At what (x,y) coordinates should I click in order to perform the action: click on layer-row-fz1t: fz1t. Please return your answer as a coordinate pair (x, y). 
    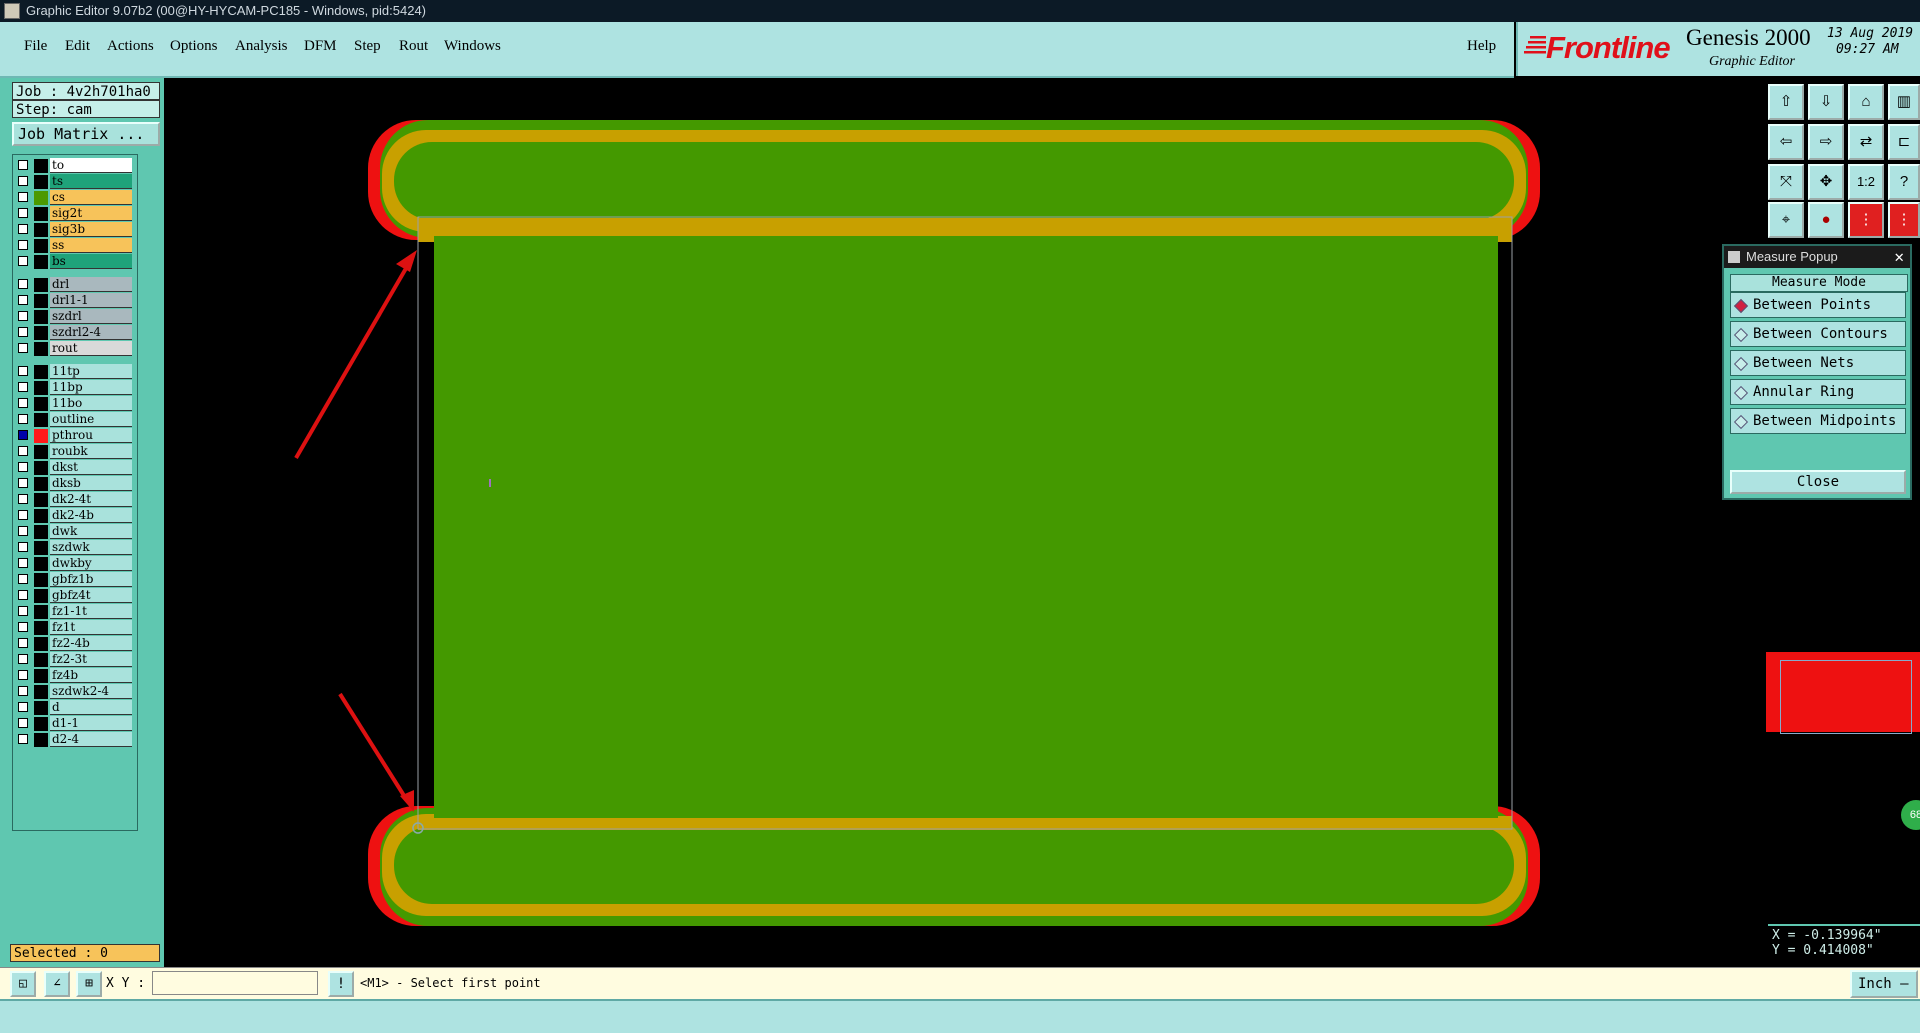
    Looking at the image, I should click on (75, 628).